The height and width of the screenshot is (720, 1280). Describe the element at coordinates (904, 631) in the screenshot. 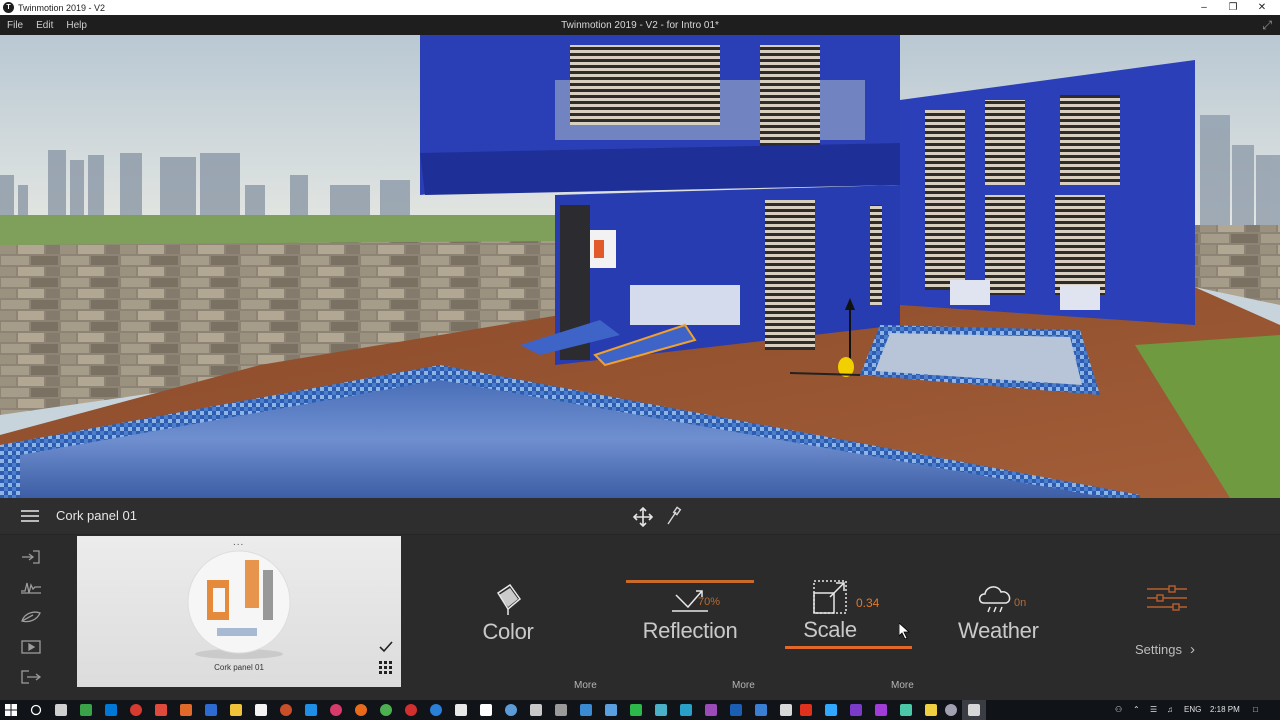

I see `mouse-cursor-icon` at that location.